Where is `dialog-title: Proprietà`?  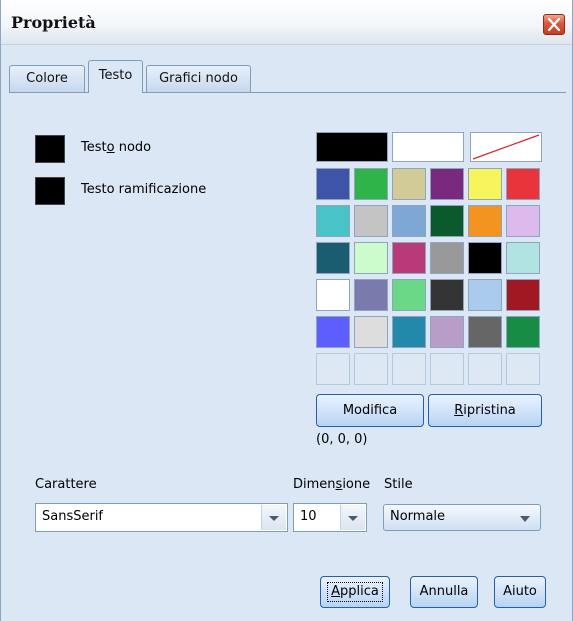 dialog-title: Proprietà is located at coordinates (53, 22).